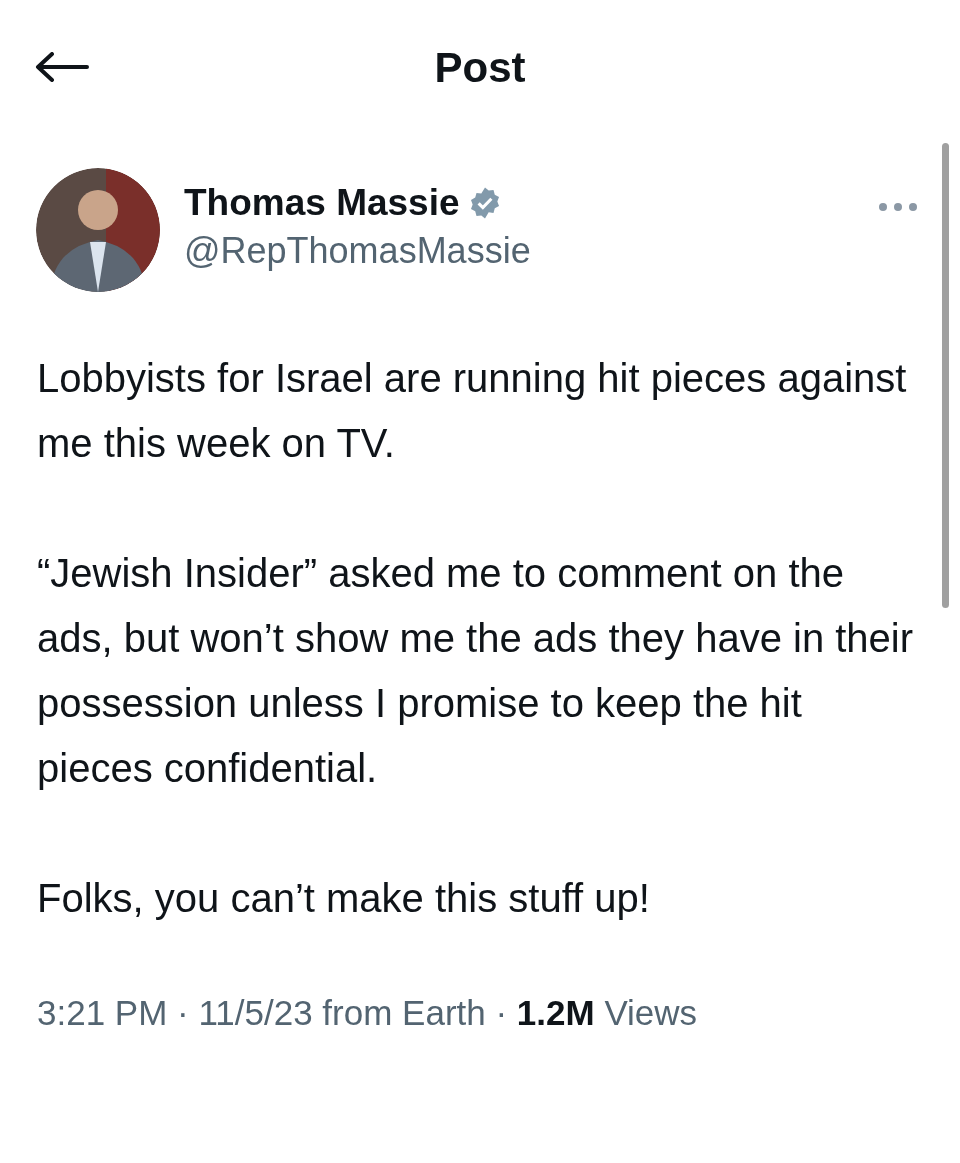 The image size is (960, 1163). What do you see at coordinates (472, 411) in the screenshot?
I see `post-text: Lobbyists for Israel are running hit pieces against me this week on TV.` at bounding box center [472, 411].